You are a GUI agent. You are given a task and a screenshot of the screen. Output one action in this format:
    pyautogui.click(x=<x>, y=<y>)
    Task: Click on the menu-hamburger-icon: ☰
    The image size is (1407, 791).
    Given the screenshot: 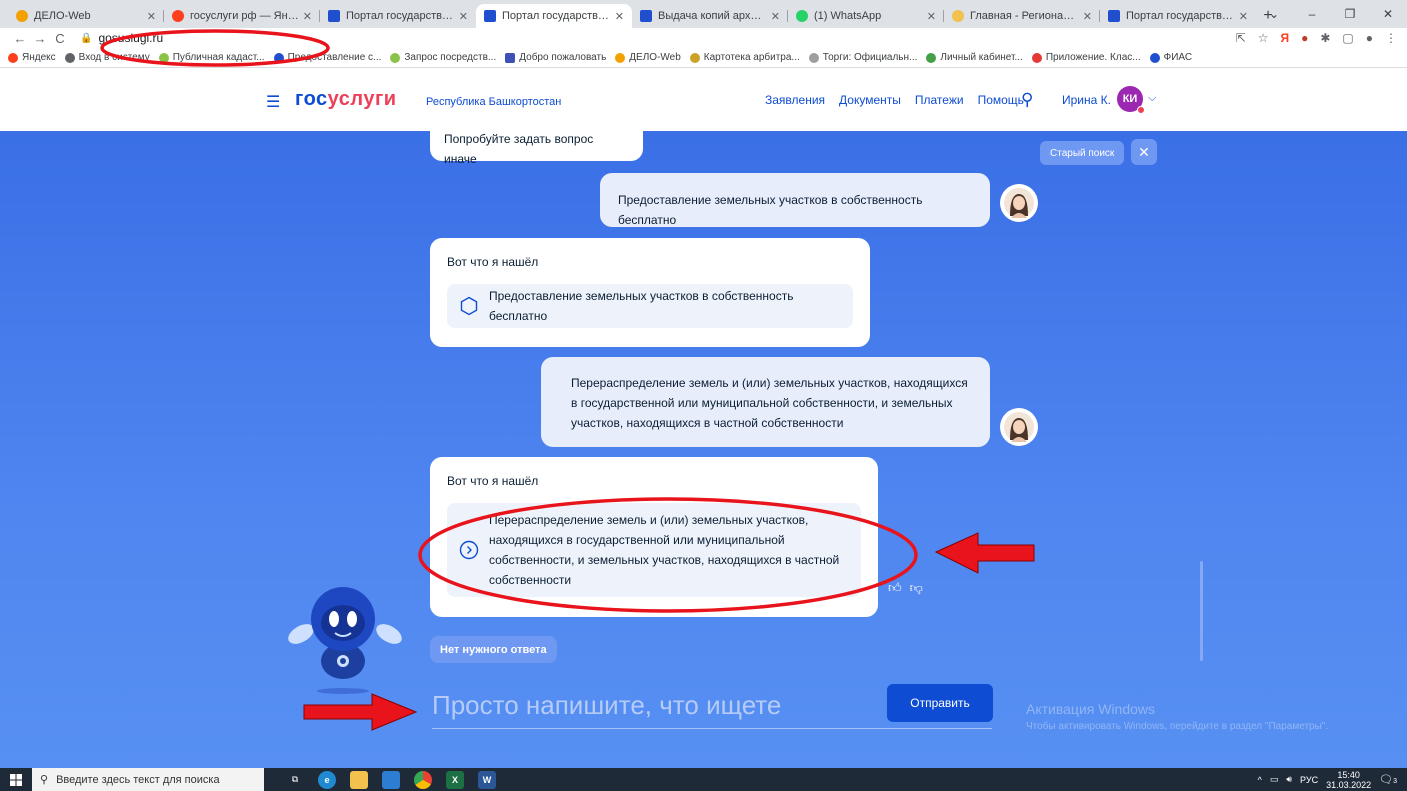 What is the action you would take?
    pyautogui.click(x=273, y=102)
    